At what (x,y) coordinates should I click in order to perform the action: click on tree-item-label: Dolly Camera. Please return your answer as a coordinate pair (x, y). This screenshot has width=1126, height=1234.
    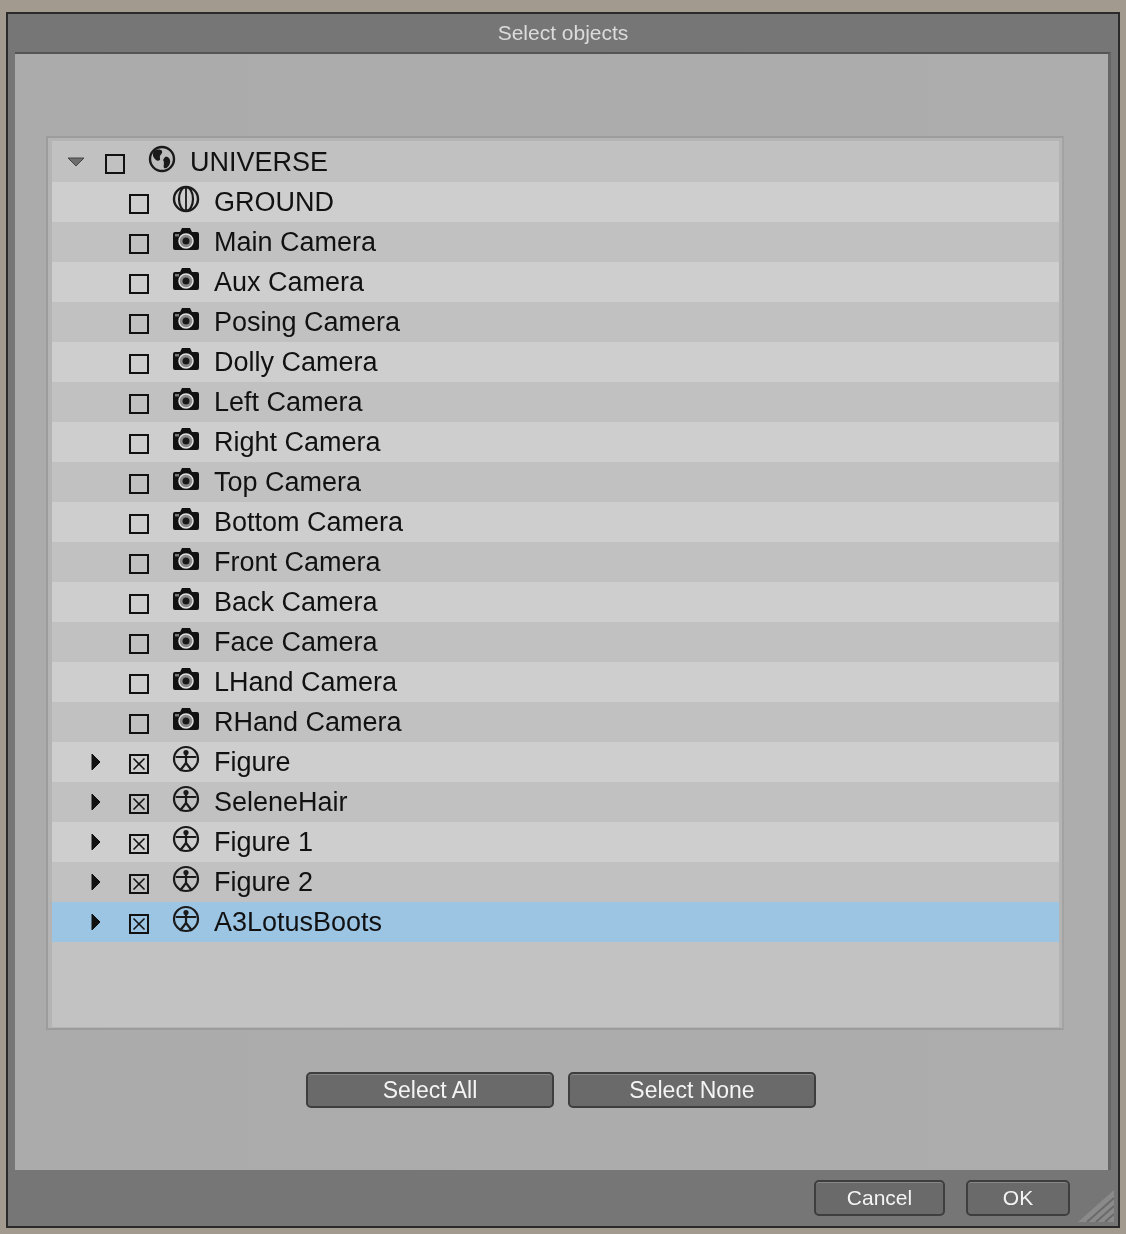
    Looking at the image, I should click on (296, 362).